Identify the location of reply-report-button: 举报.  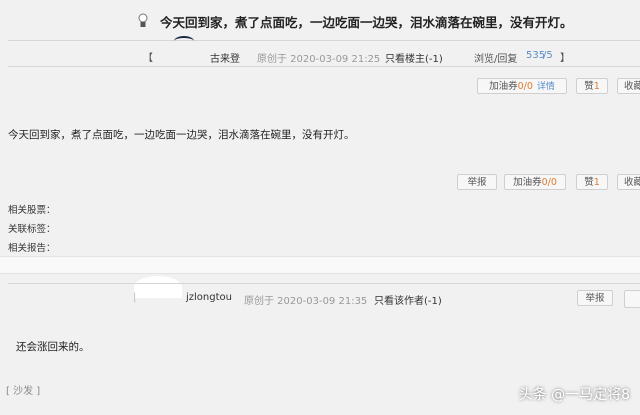
(595, 298).